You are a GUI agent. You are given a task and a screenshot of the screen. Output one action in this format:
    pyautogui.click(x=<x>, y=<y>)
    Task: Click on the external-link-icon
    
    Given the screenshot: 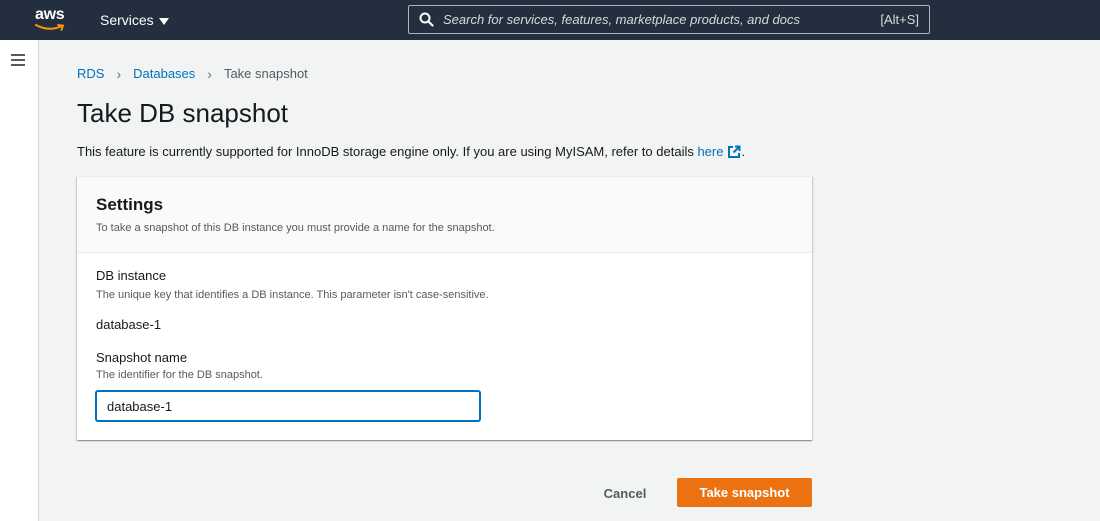 What is the action you would take?
    pyautogui.click(x=734, y=151)
    